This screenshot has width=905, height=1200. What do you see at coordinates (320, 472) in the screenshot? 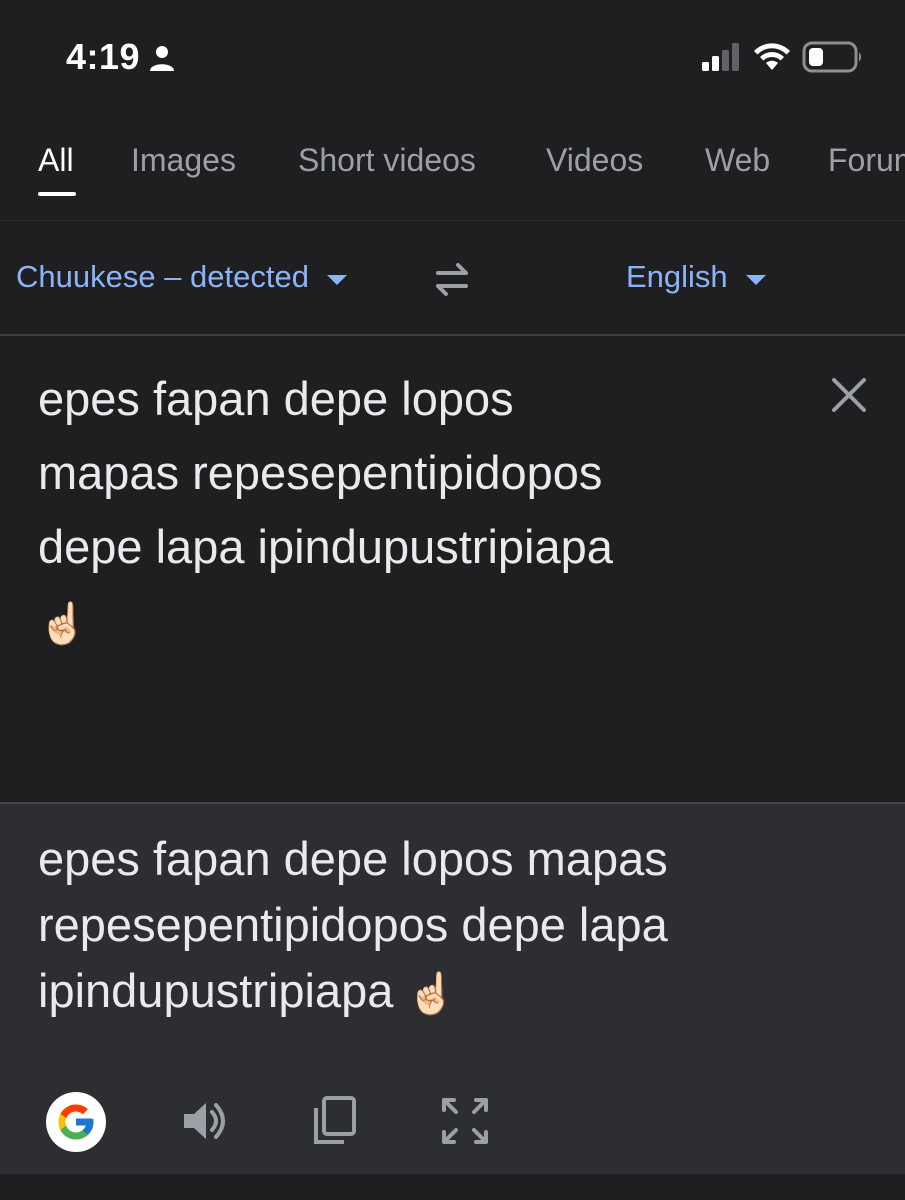
I see `source-line: mapas repesepentipidopos` at bounding box center [320, 472].